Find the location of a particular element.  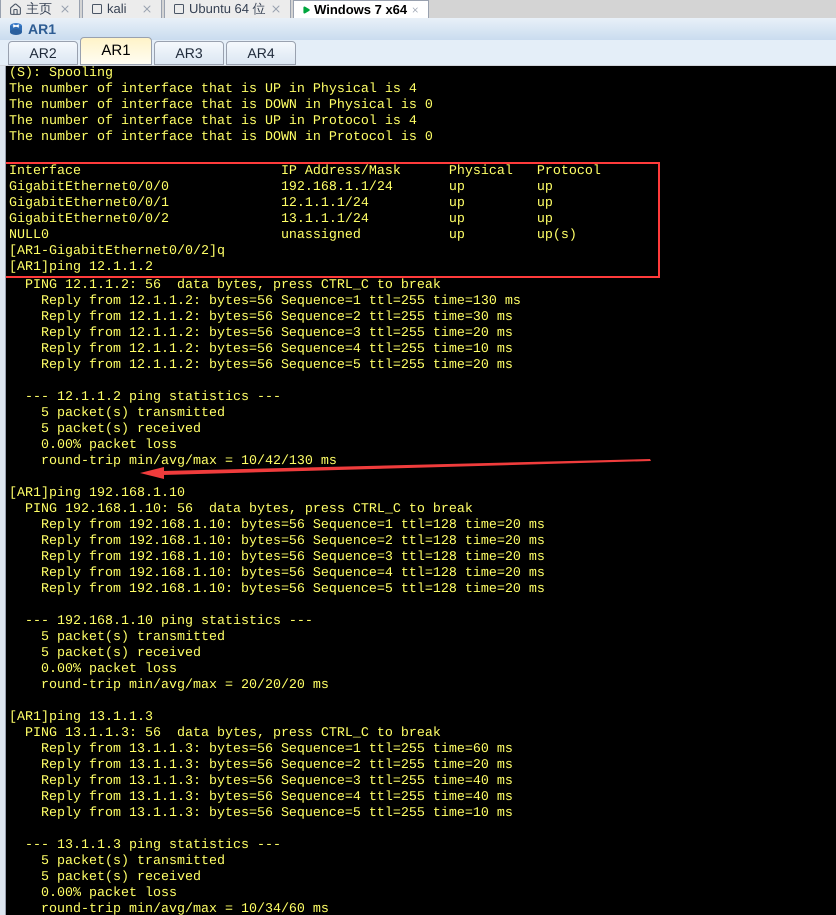

terminal-line: Reply from 12.1.1.2: bytes=56 Sequence=5 ttl=255 time=20 ms is located at coordinates (276, 366).